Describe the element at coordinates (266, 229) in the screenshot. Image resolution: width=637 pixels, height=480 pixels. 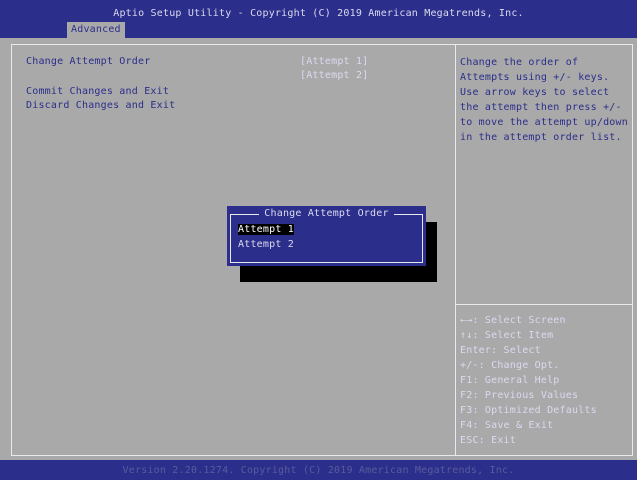
I see `popup-option-attempt-1: Attempt 1` at that location.